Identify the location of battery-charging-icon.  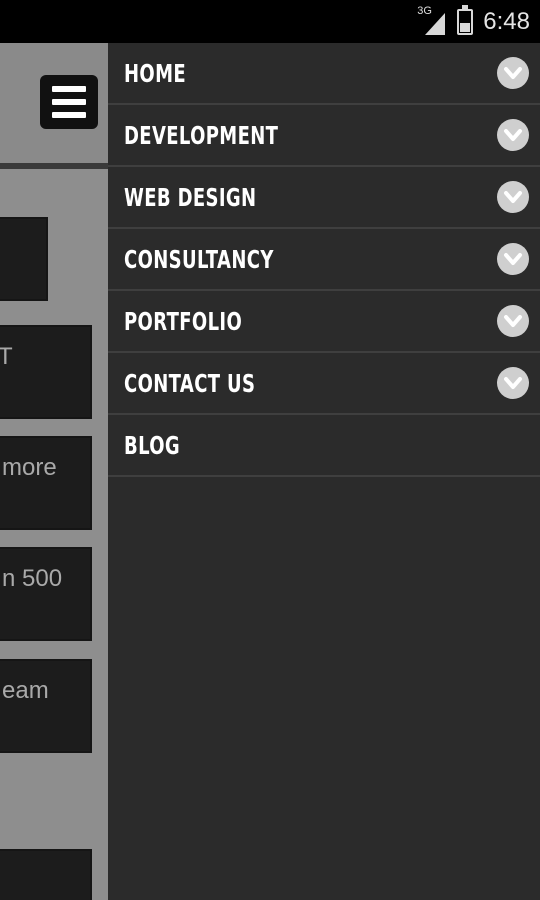
(465, 19).